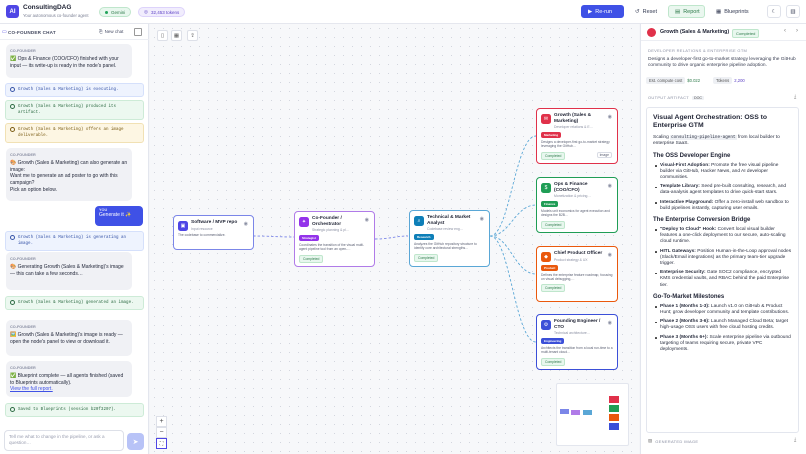 The image size is (806, 454). What do you see at coordinates (161, 421) in the screenshot?
I see `zoom-in-button: +` at bounding box center [161, 421].